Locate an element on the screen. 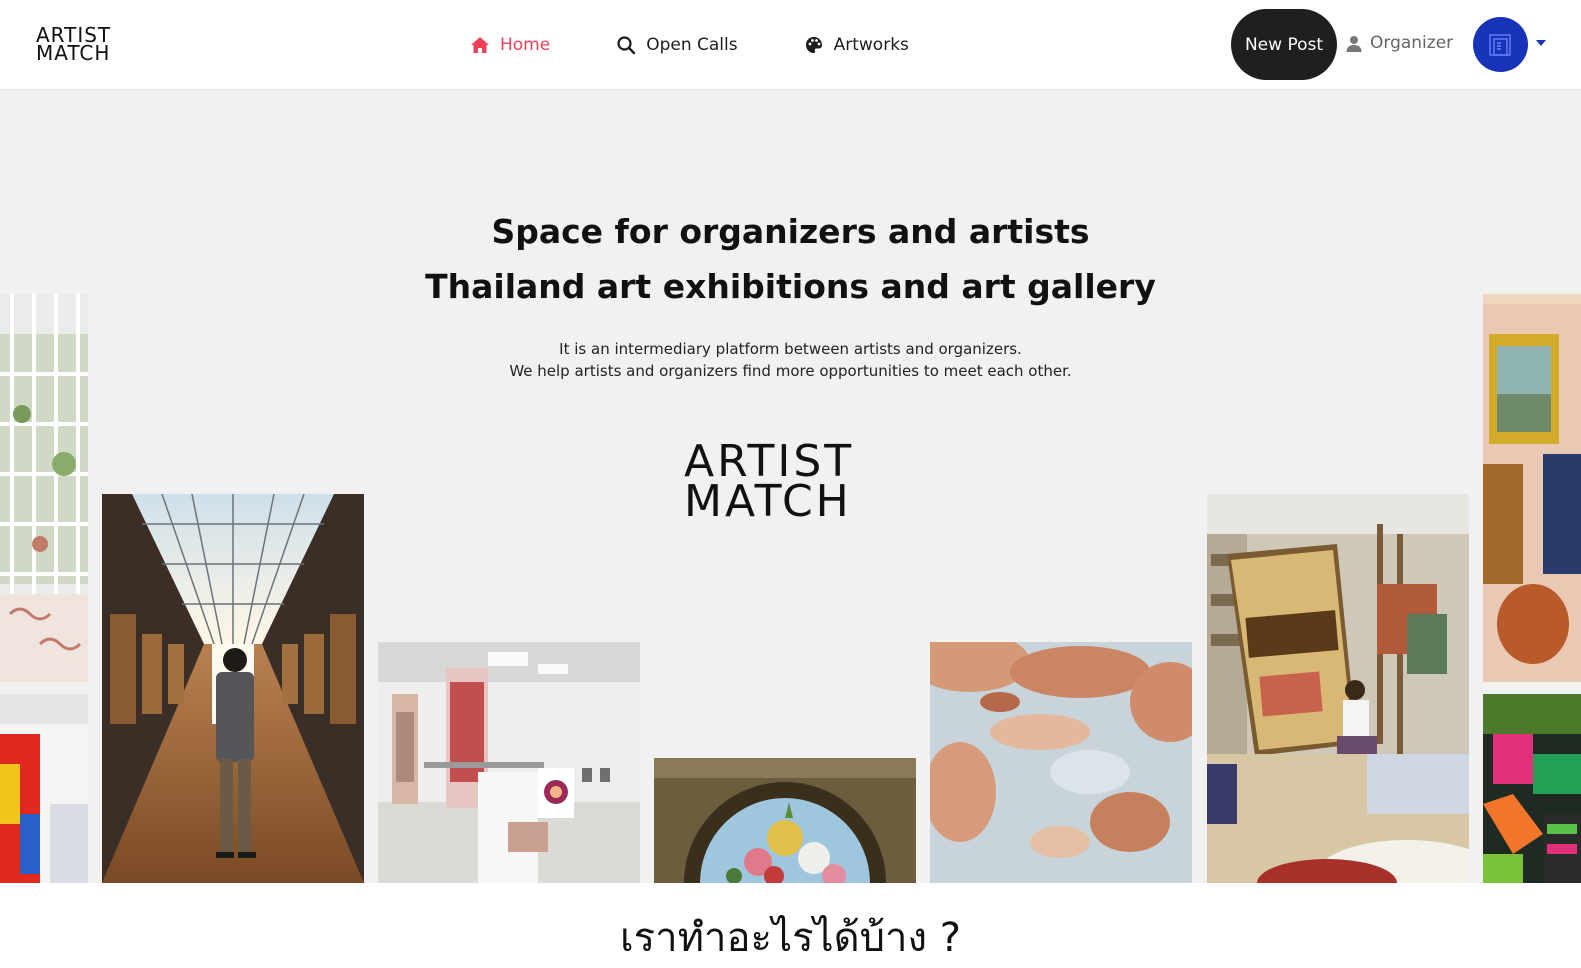 This screenshot has height=968, width=1581. gallery-hall-visitor-image is located at coordinates (233, 688).